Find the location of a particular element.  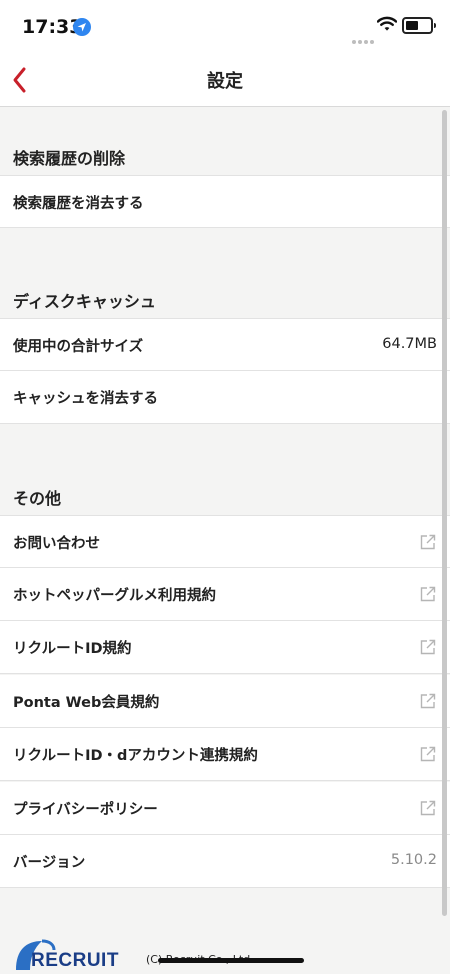

row-label: ホットペッパーグルメ利用規約 is located at coordinates (114, 596).